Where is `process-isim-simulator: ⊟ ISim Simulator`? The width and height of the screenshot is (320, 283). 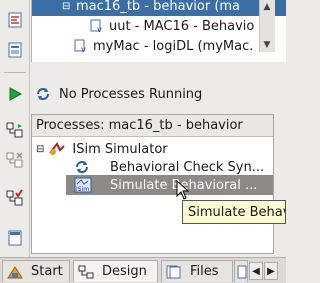 process-isim-simulator: ⊟ ISim Simulator is located at coordinates (102, 149).